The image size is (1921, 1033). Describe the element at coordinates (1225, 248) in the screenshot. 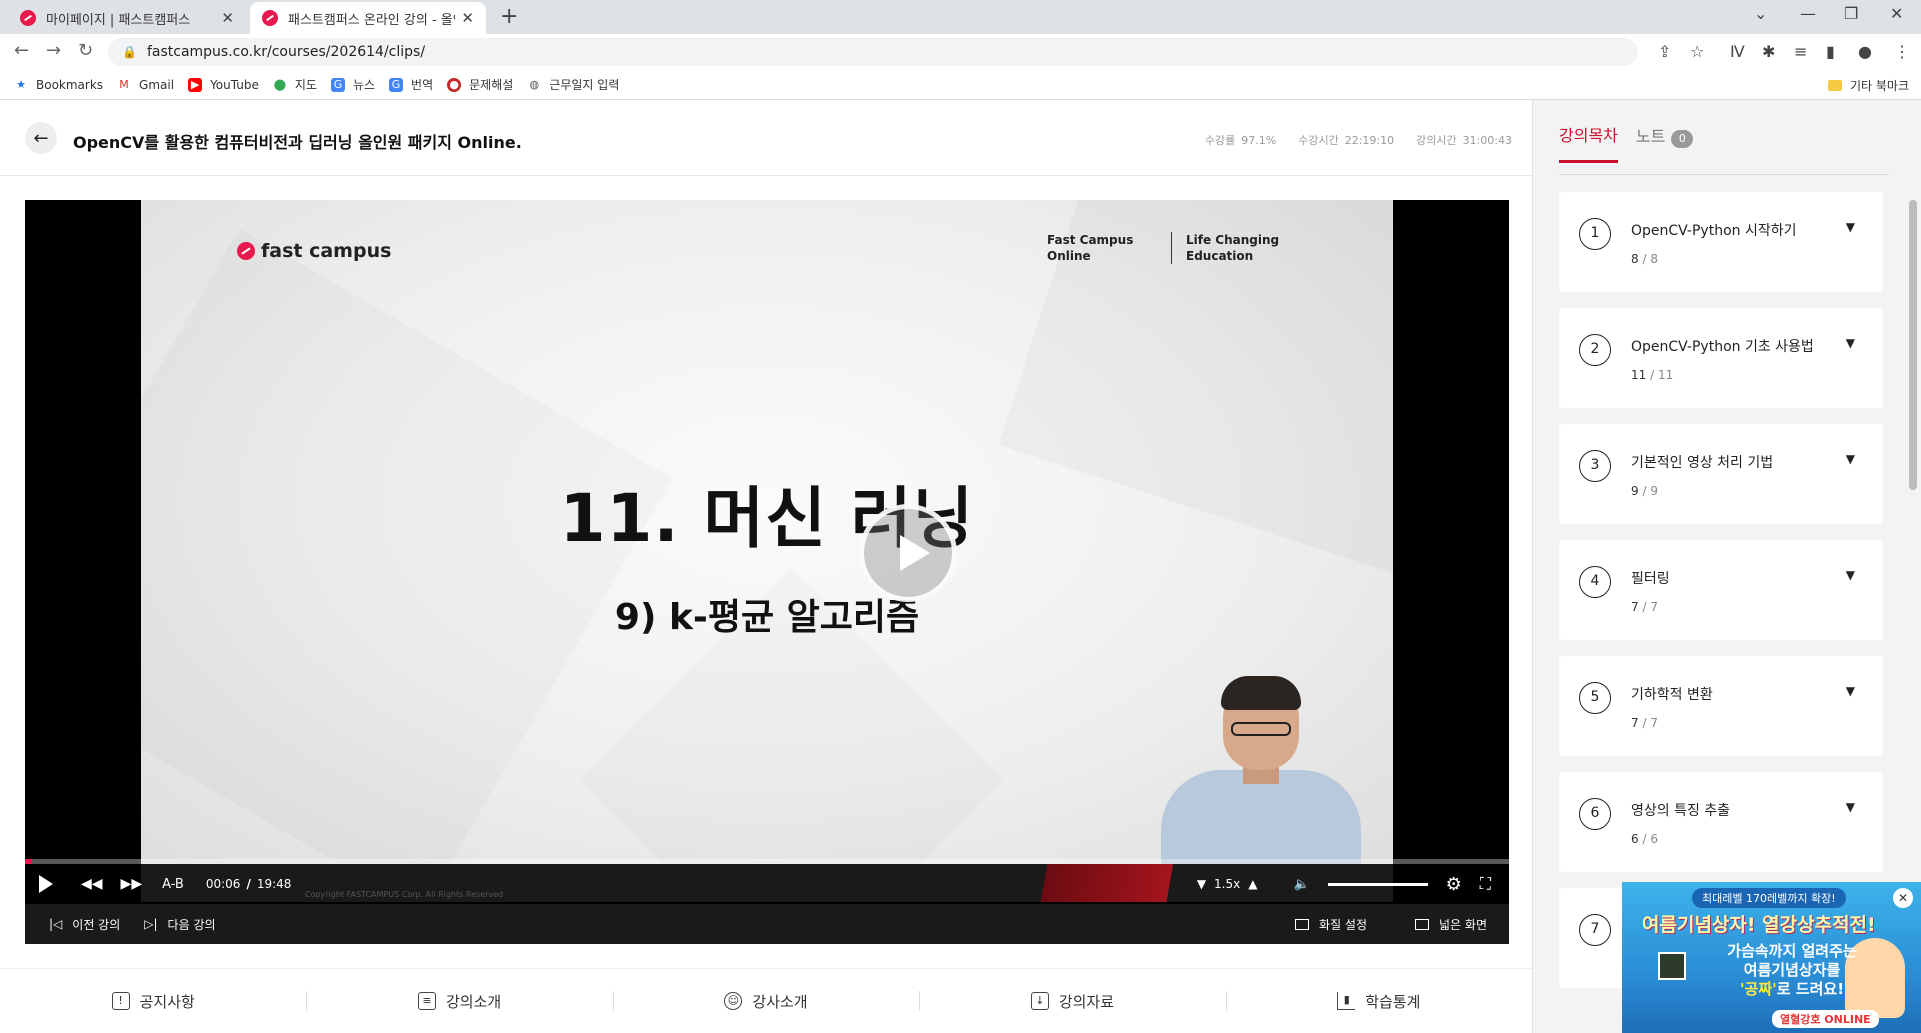

I see `slide-tagline-education: Life Changing Education` at that location.